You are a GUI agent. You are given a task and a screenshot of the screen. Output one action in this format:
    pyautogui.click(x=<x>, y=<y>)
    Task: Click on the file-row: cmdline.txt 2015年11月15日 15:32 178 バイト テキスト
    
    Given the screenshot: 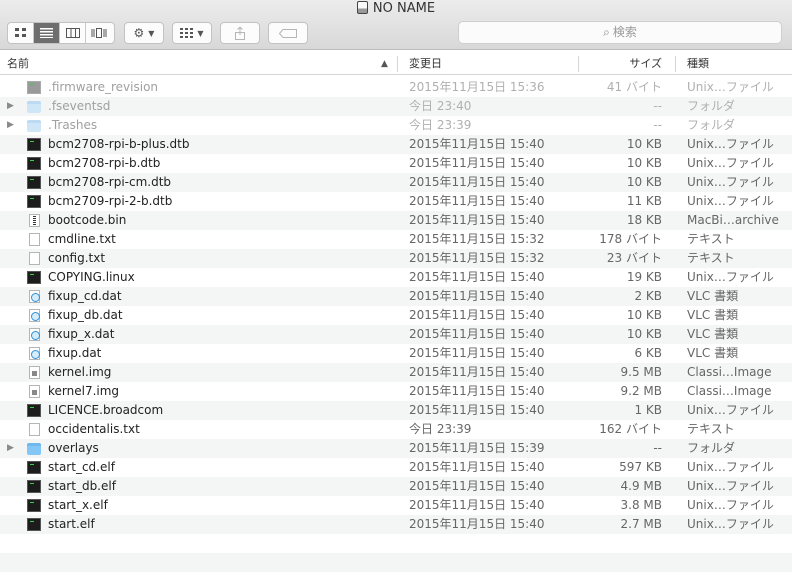 What is the action you would take?
    pyautogui.click(x=396, y=239)
    